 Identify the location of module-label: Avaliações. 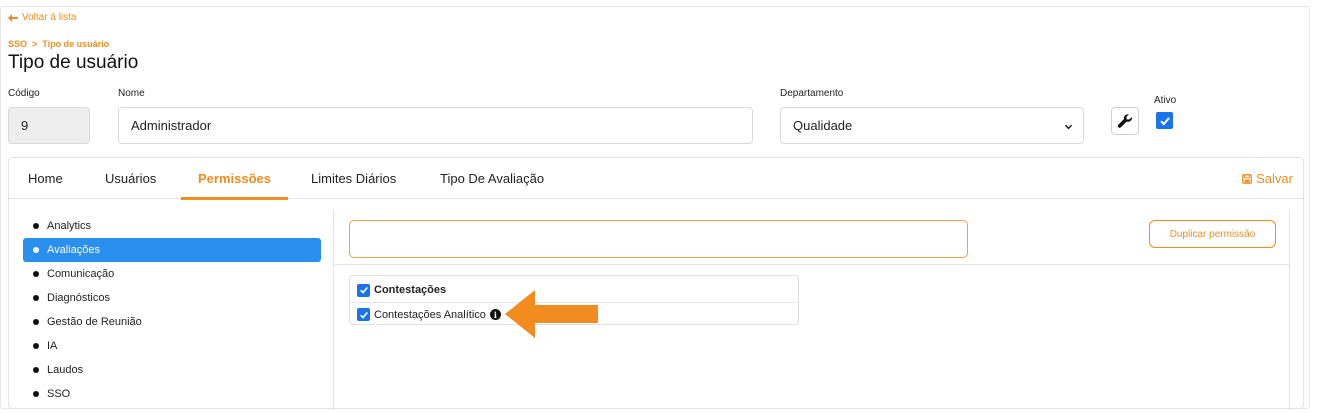
(73, 250).